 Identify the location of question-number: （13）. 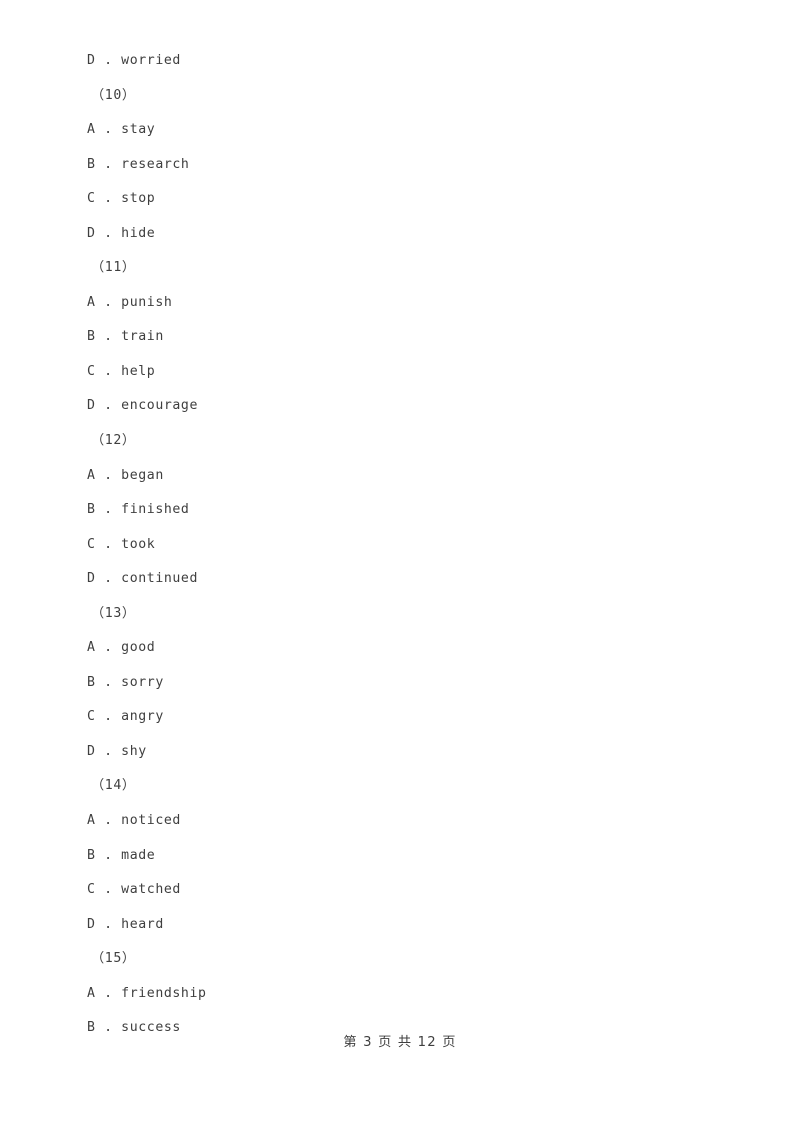
(113, 613).